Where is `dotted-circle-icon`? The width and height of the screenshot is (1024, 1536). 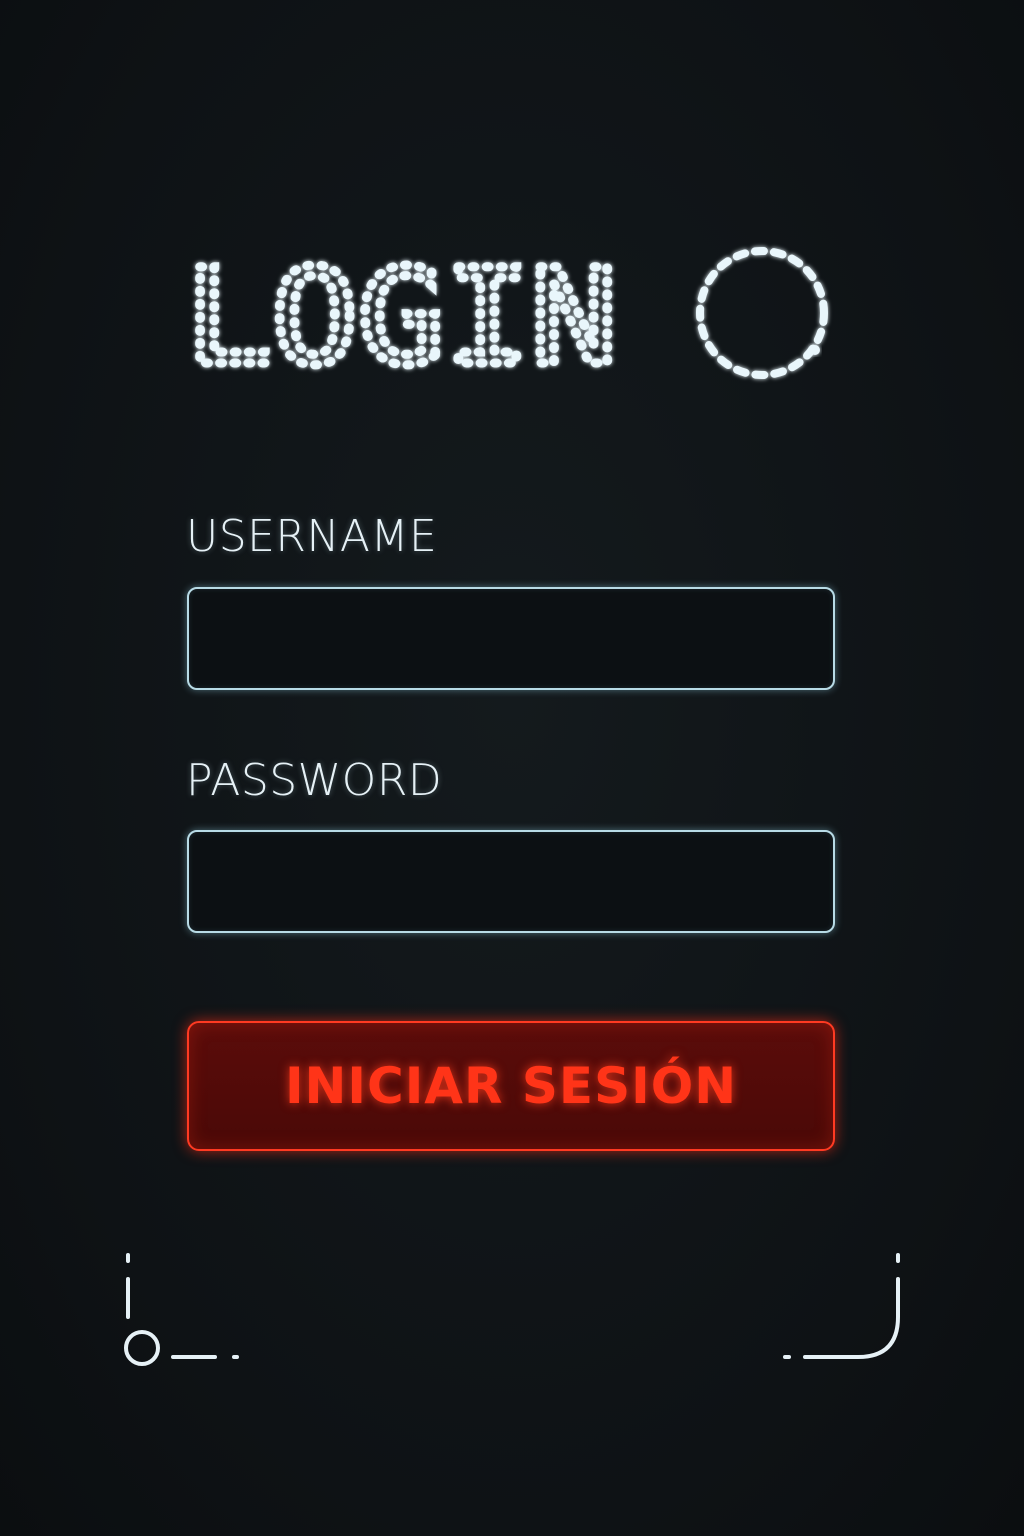
dotted-circle-icon is located at coordinates (762, 313).